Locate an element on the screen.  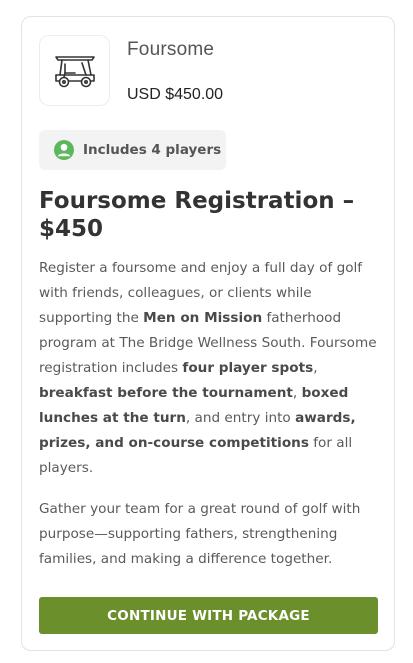
description-highlight: four player spots is located at coordinates (248, 368).